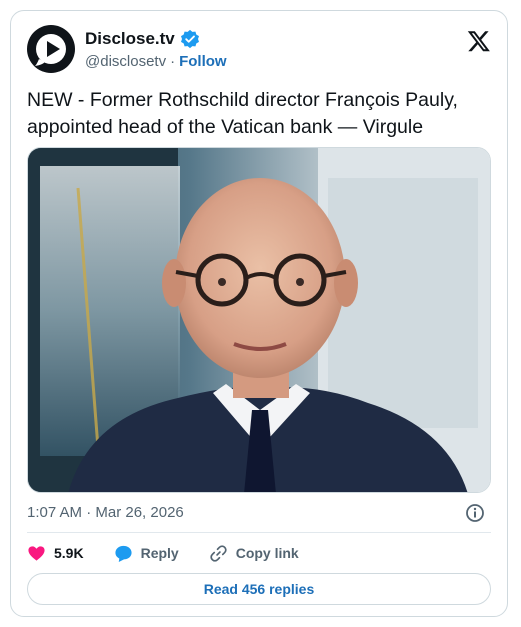 The width and height of the screenshot is (521, 627). I want to click on avatar, so click(51, 49).